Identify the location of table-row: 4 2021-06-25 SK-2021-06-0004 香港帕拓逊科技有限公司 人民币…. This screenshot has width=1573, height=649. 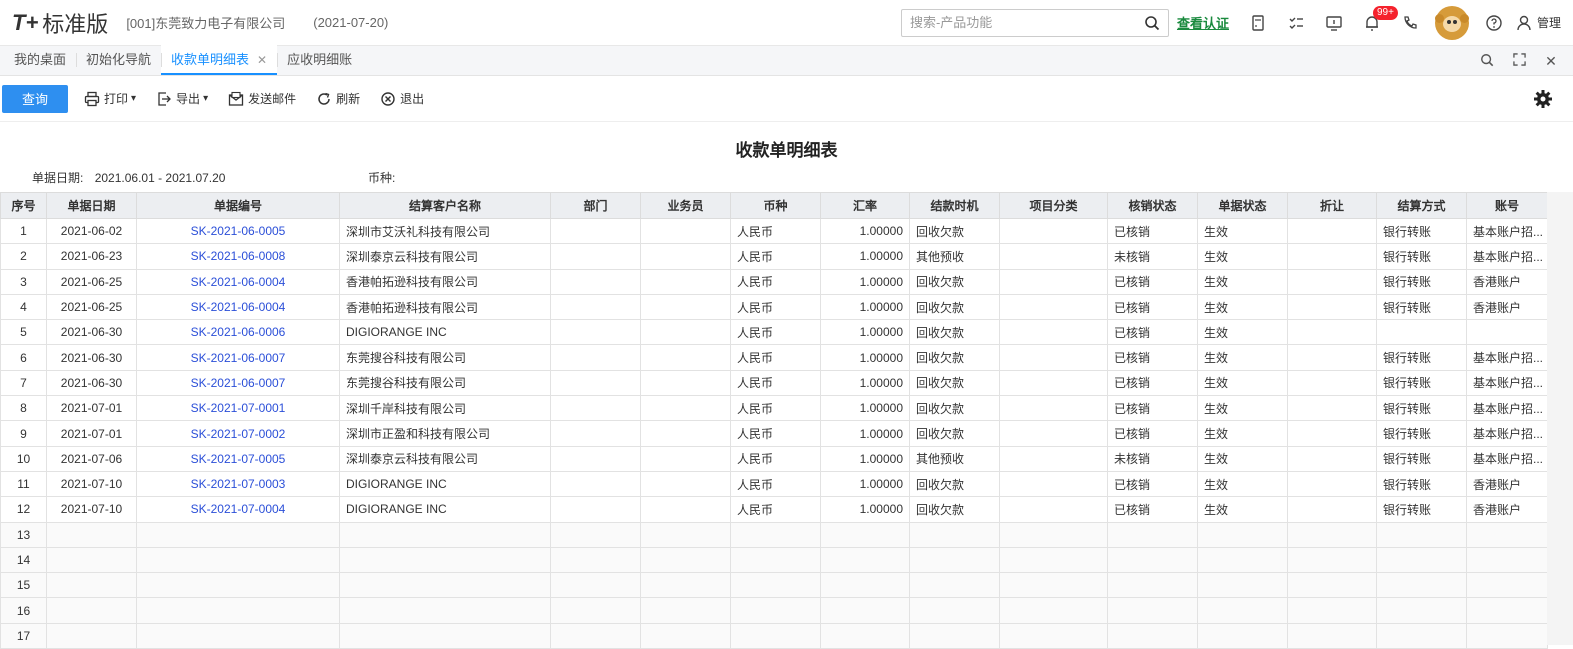
(774, 307).